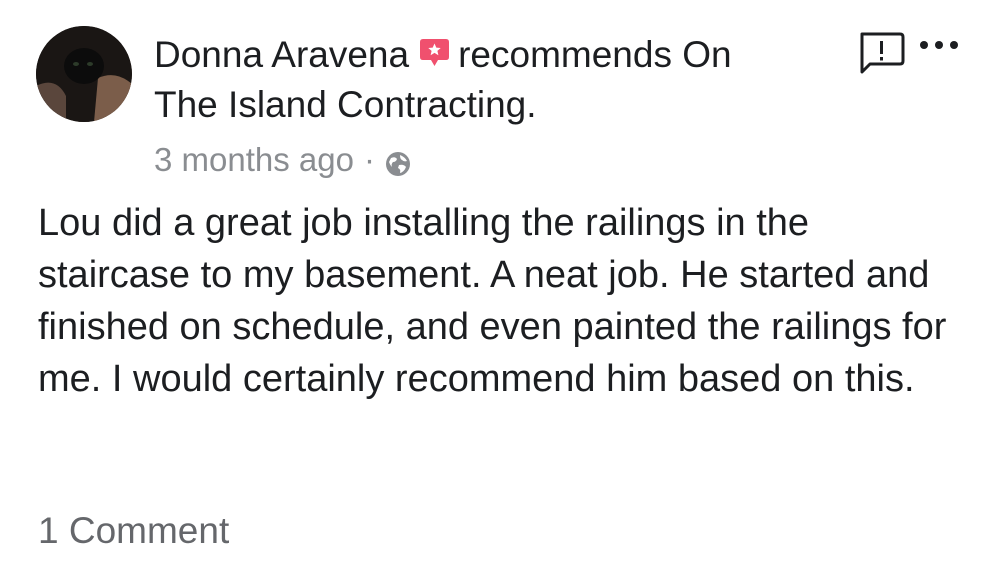 This screenshot has width=1000, height=564. Describe the element at coordinates (133, 531) in the screenshot. I see `comment-count-link: 1 Comment` at that location.